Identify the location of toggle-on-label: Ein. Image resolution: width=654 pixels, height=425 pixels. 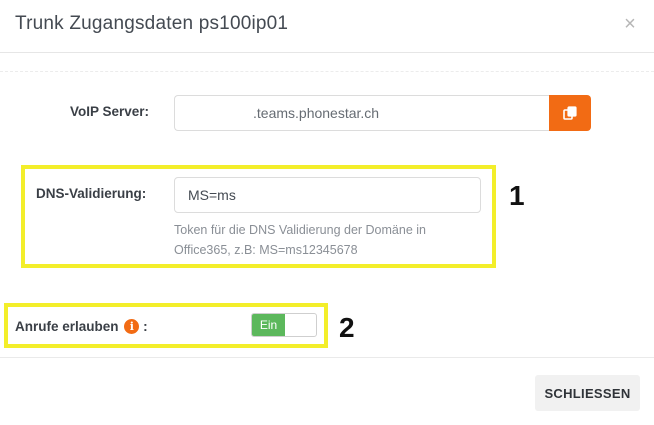
(268, 325).